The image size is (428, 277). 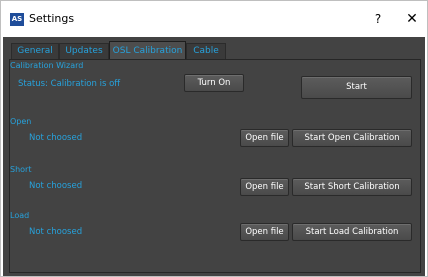 What do you see at coordinates (214, 83) in the screenshot?
I see `turn-on-button: Turn On` at bounding box center [214, 83].